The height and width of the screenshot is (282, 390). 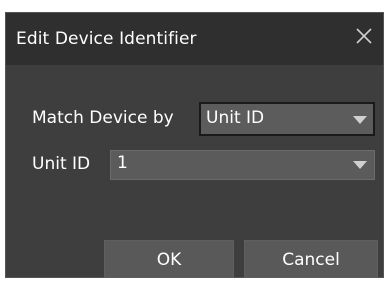 I want to click on match-device-select: Unit ID, so click(x=287, y=119).